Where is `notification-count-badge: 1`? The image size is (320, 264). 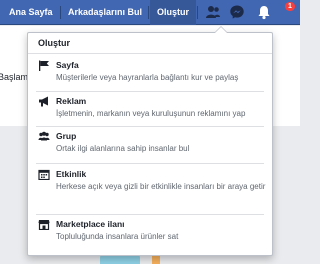 notification-count-badge: 1 is located at coordinates (290, 6).